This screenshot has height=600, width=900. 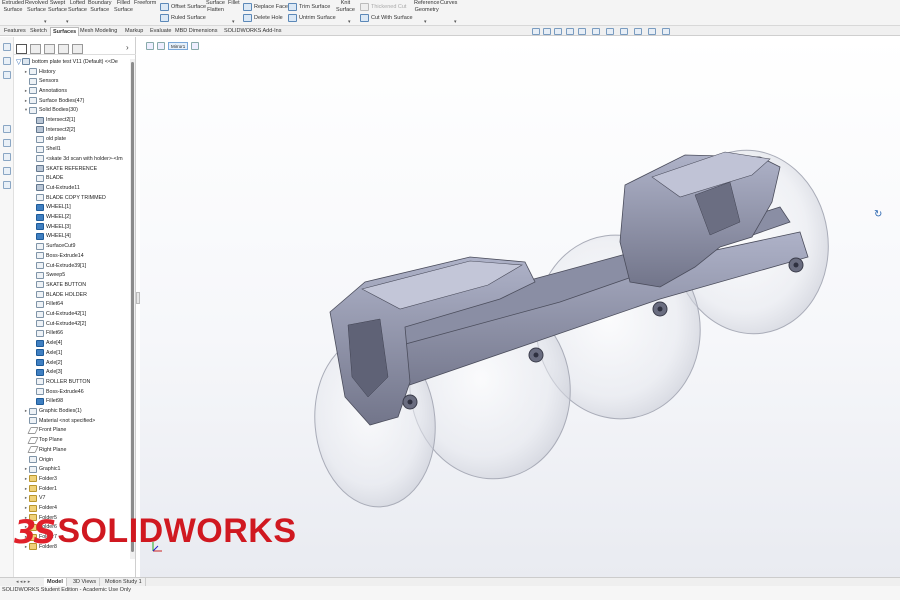 I want to click on tree-item: Intersect2[2], so click(x=72, y=130).